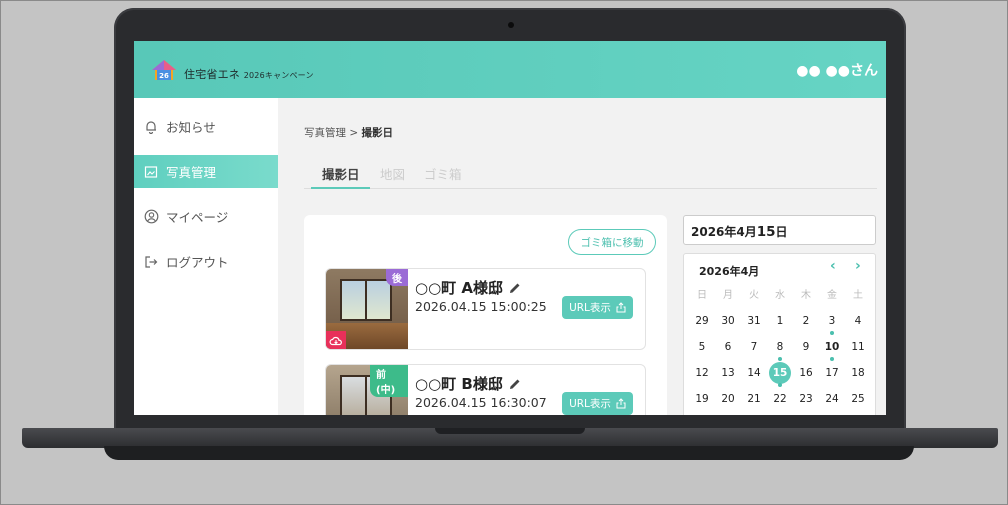 Image resolution: width=1008 pixels, height=505 pixels. I want to click on calendar-day: 7, so click(754, 347).